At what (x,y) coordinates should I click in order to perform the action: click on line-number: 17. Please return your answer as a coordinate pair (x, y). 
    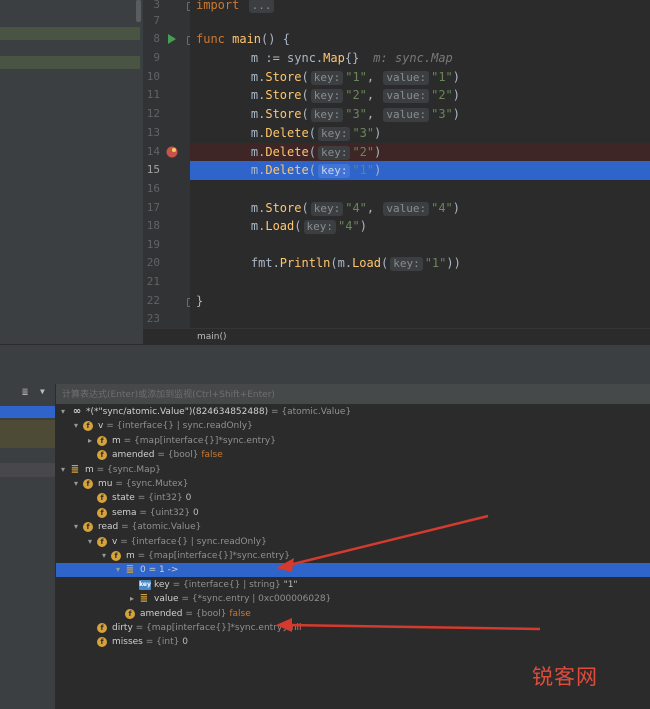
    Looking at the image, I should click on (151, 208).